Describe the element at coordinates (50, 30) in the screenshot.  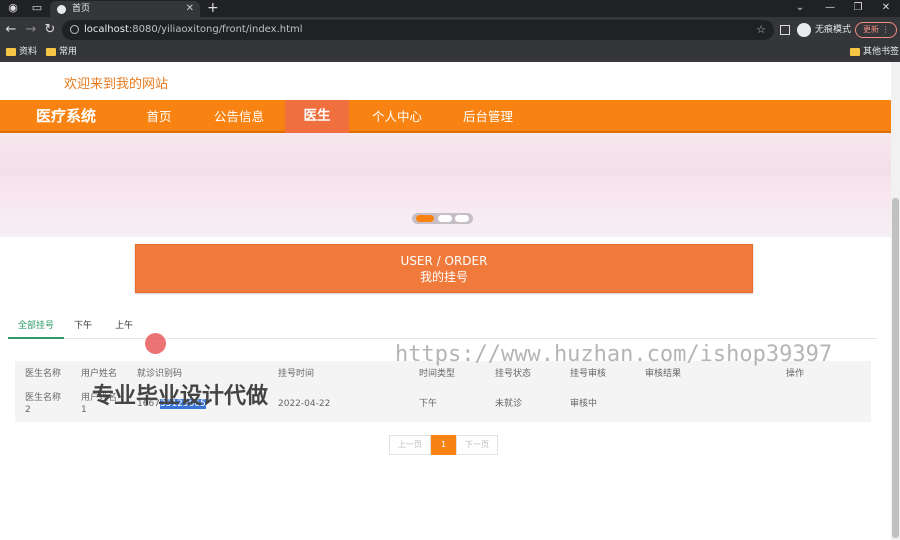
I see `reload-icon: ↻` at that location.